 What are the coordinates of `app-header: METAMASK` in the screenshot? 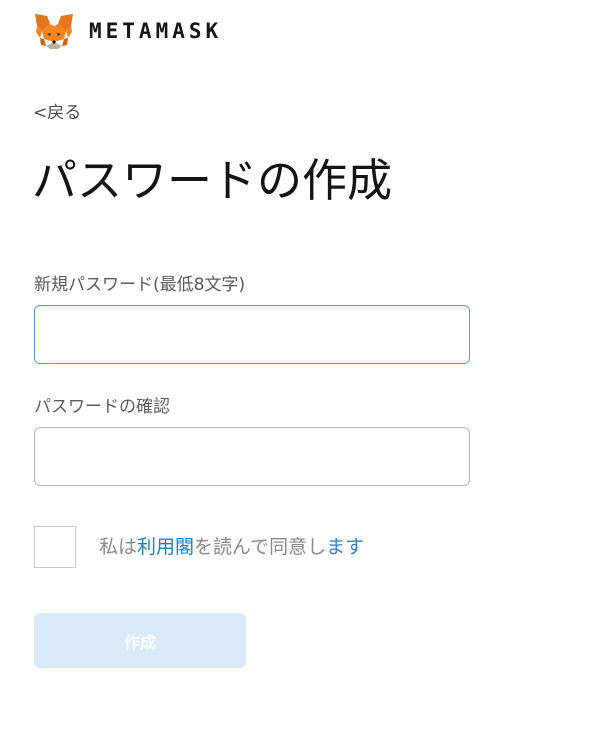 It's located at (127, 31).